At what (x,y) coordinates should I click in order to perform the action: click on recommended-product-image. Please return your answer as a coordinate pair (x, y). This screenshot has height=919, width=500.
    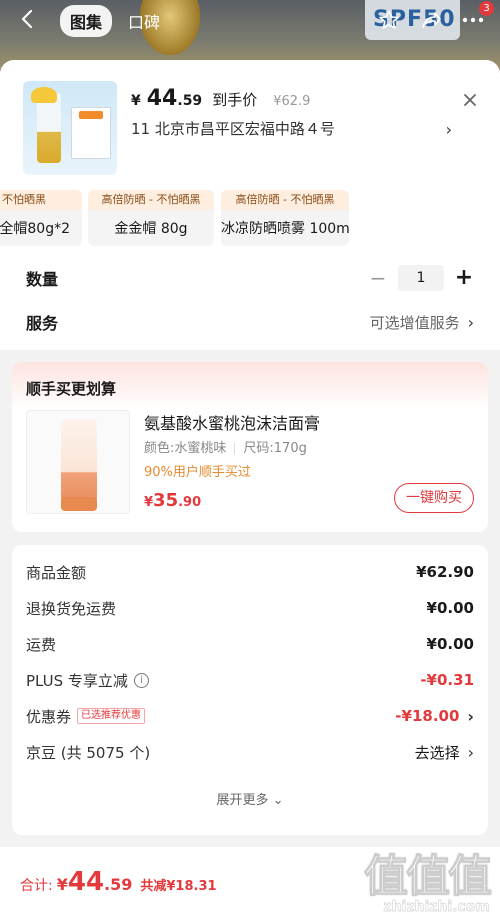
    Looking at the image, I should click on (78, 462).